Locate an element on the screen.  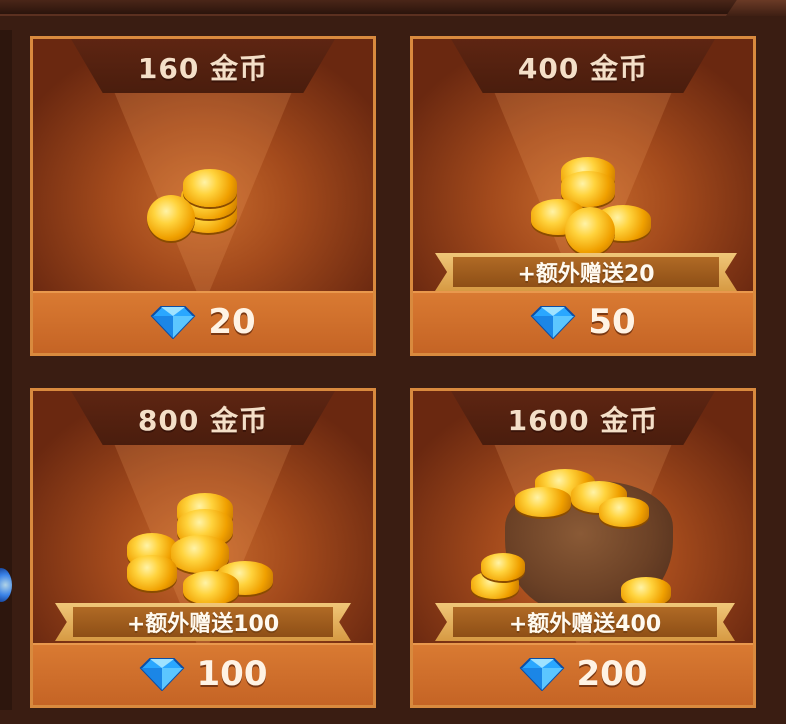
price-button: 20 is located at coordinates (203, 322).